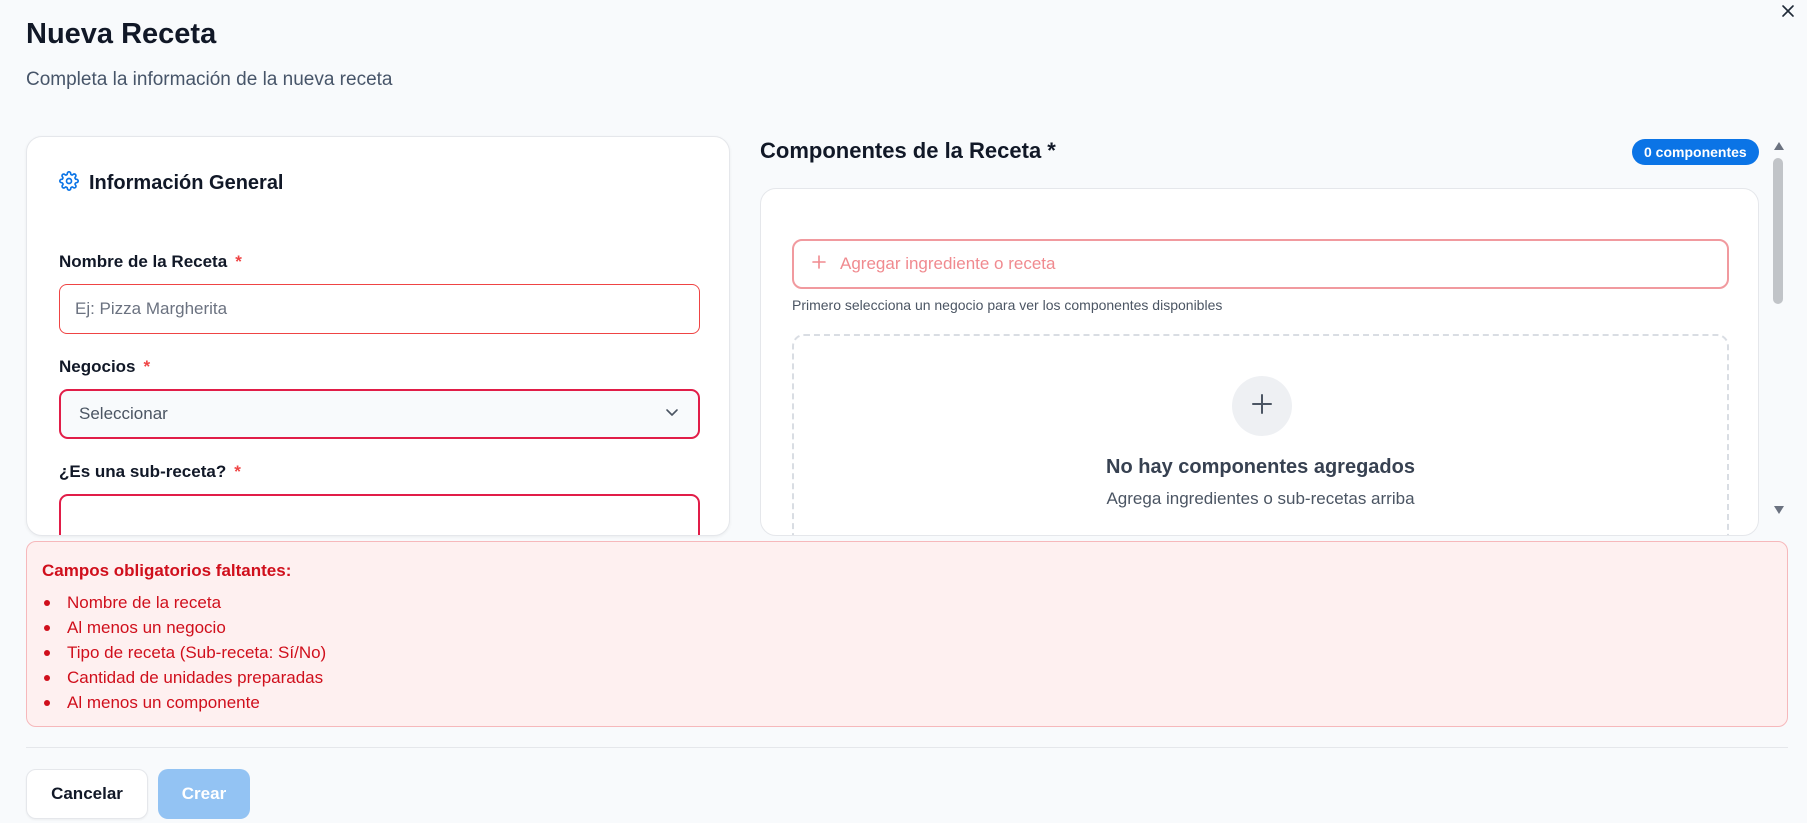 This screenshot has width=1807, height=823. Describe the element at coordinates (204, 794) in the screenshot. I see `create-button: Crear` at that location.